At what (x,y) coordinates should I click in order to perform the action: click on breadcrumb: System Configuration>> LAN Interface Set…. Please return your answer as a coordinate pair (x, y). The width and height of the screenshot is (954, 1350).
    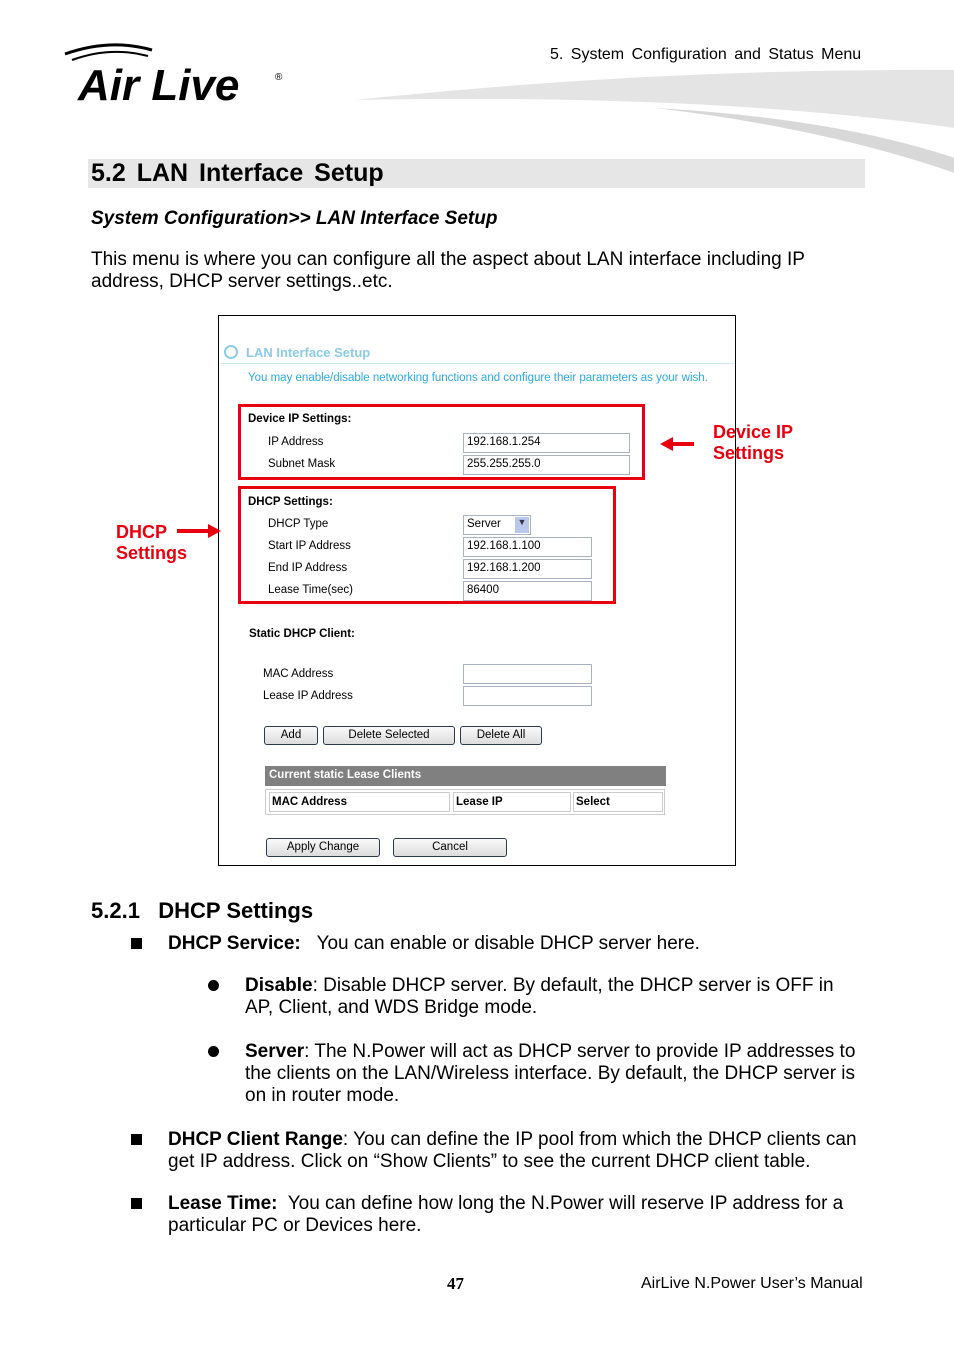
    Looking at the image, I should click on (294, 218).